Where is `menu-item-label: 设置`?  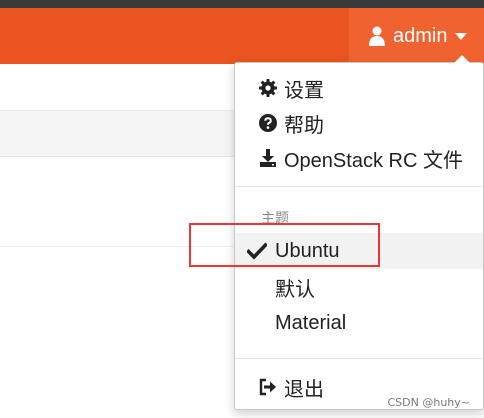
menu-item-label: 设置 is located at coordinates (304, 90).